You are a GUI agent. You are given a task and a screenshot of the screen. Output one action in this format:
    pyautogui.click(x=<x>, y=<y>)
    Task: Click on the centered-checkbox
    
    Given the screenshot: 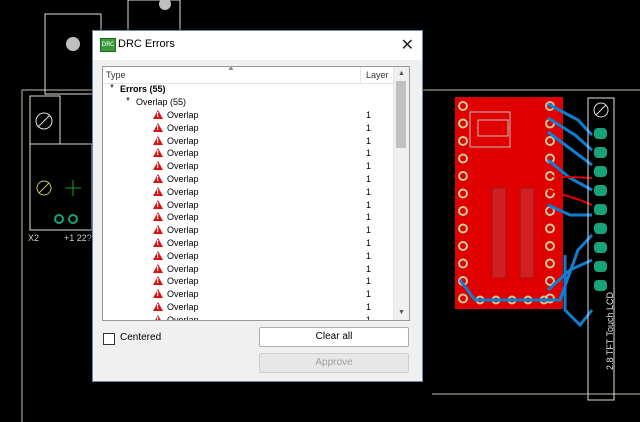 What is the action you would take?
    pyautogui.click(x=109, y=339)
    